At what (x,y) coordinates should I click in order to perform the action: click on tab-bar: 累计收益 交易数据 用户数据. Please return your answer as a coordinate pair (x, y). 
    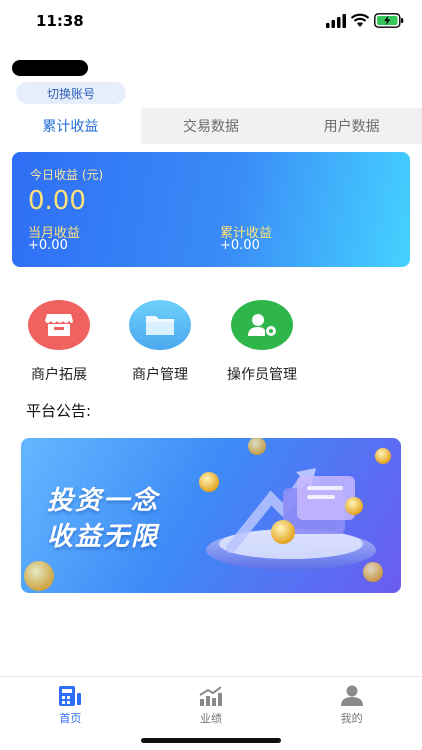
    Looking at the image, I should click on (211, 126).